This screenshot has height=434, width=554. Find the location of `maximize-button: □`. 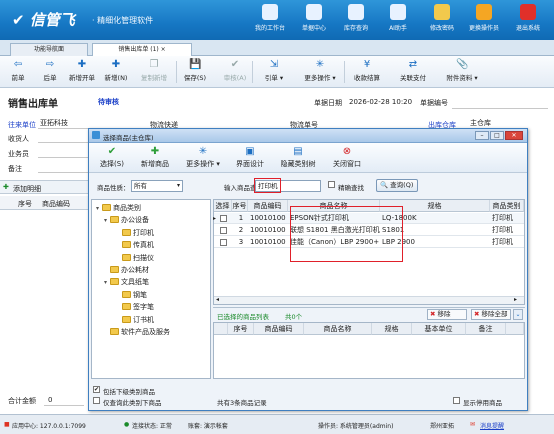

maximize-button: □ is located at coordinates (497, 135).